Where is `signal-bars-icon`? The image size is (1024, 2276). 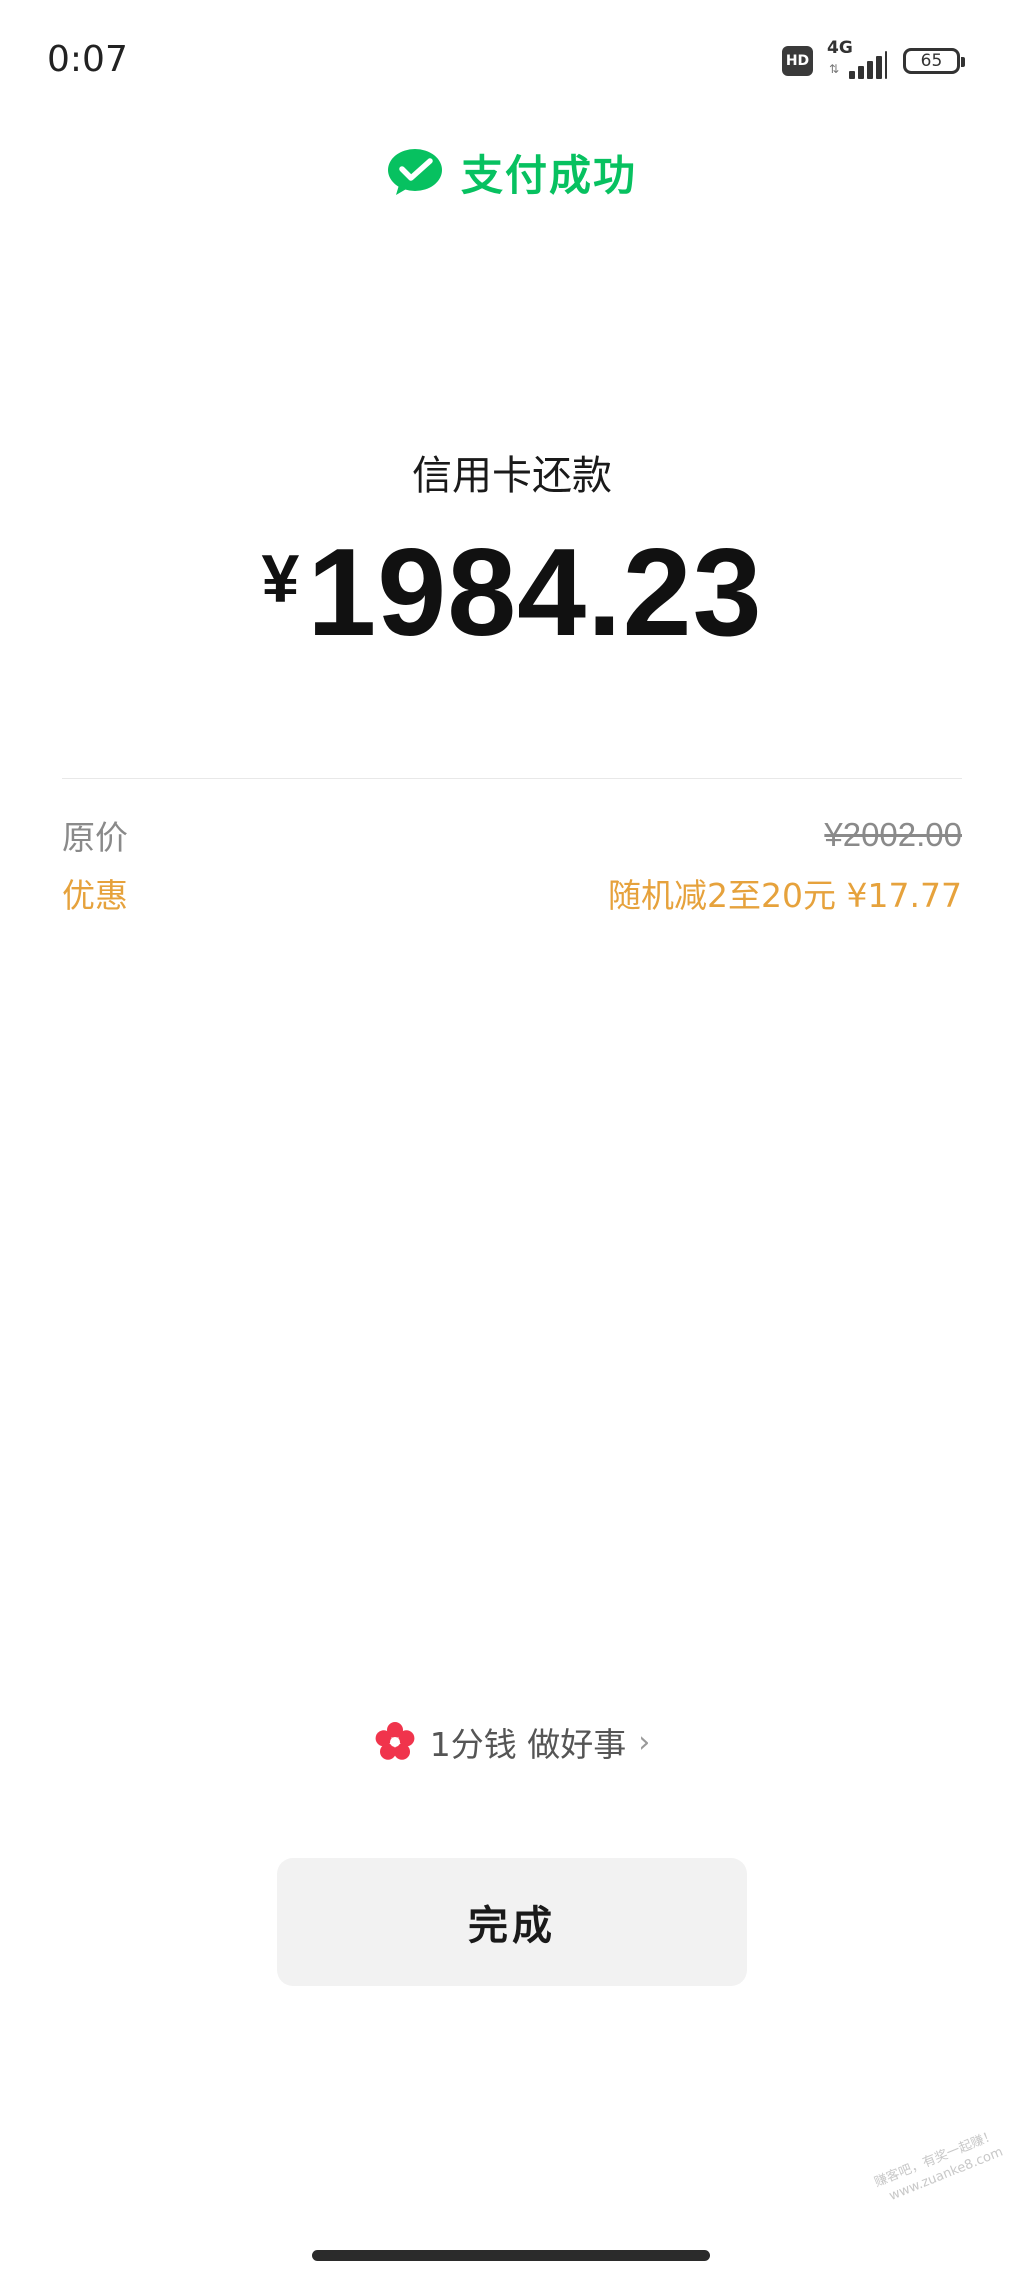 signal-bars-icon is located at coordinates (865, 65).